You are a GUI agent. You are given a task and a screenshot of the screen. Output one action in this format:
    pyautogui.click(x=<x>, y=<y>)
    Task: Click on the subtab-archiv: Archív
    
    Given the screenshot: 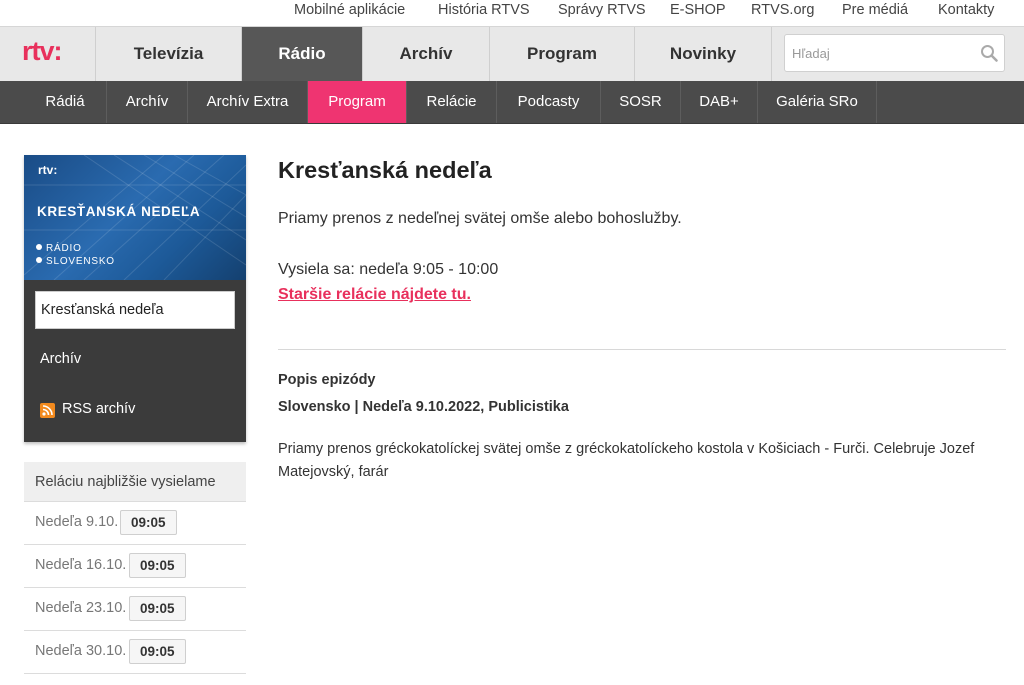 What is the action you would take?
    pyautogui.click(x=147, y=102)
    